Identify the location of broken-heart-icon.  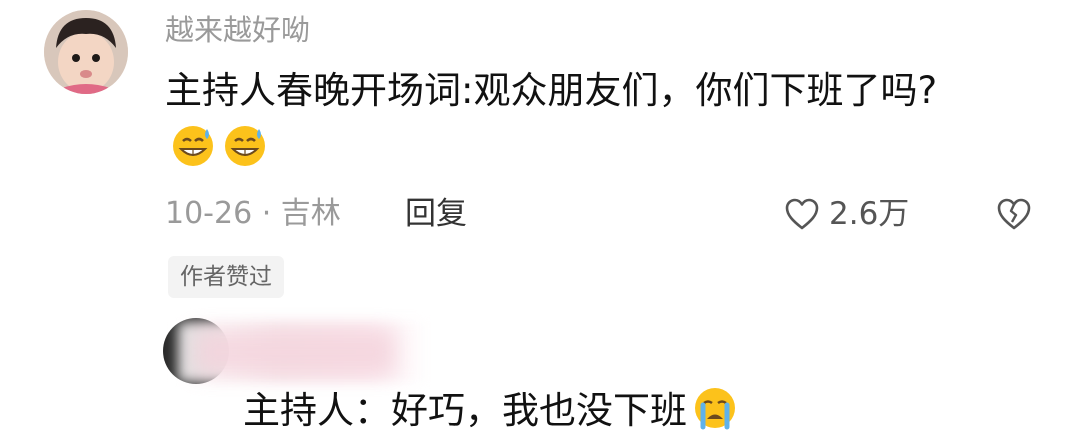
(1014, 214).